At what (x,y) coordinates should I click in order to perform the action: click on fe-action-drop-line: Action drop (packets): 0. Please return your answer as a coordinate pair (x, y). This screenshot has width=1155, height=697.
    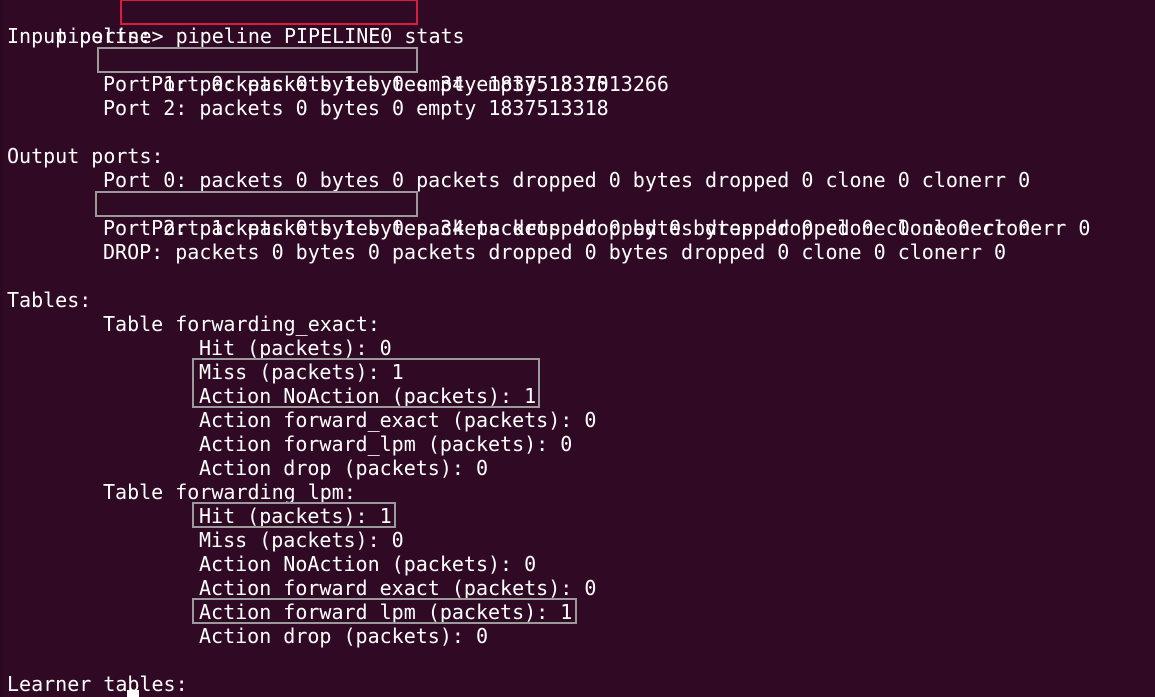
    Looking at the image, I should click on (343, 468).